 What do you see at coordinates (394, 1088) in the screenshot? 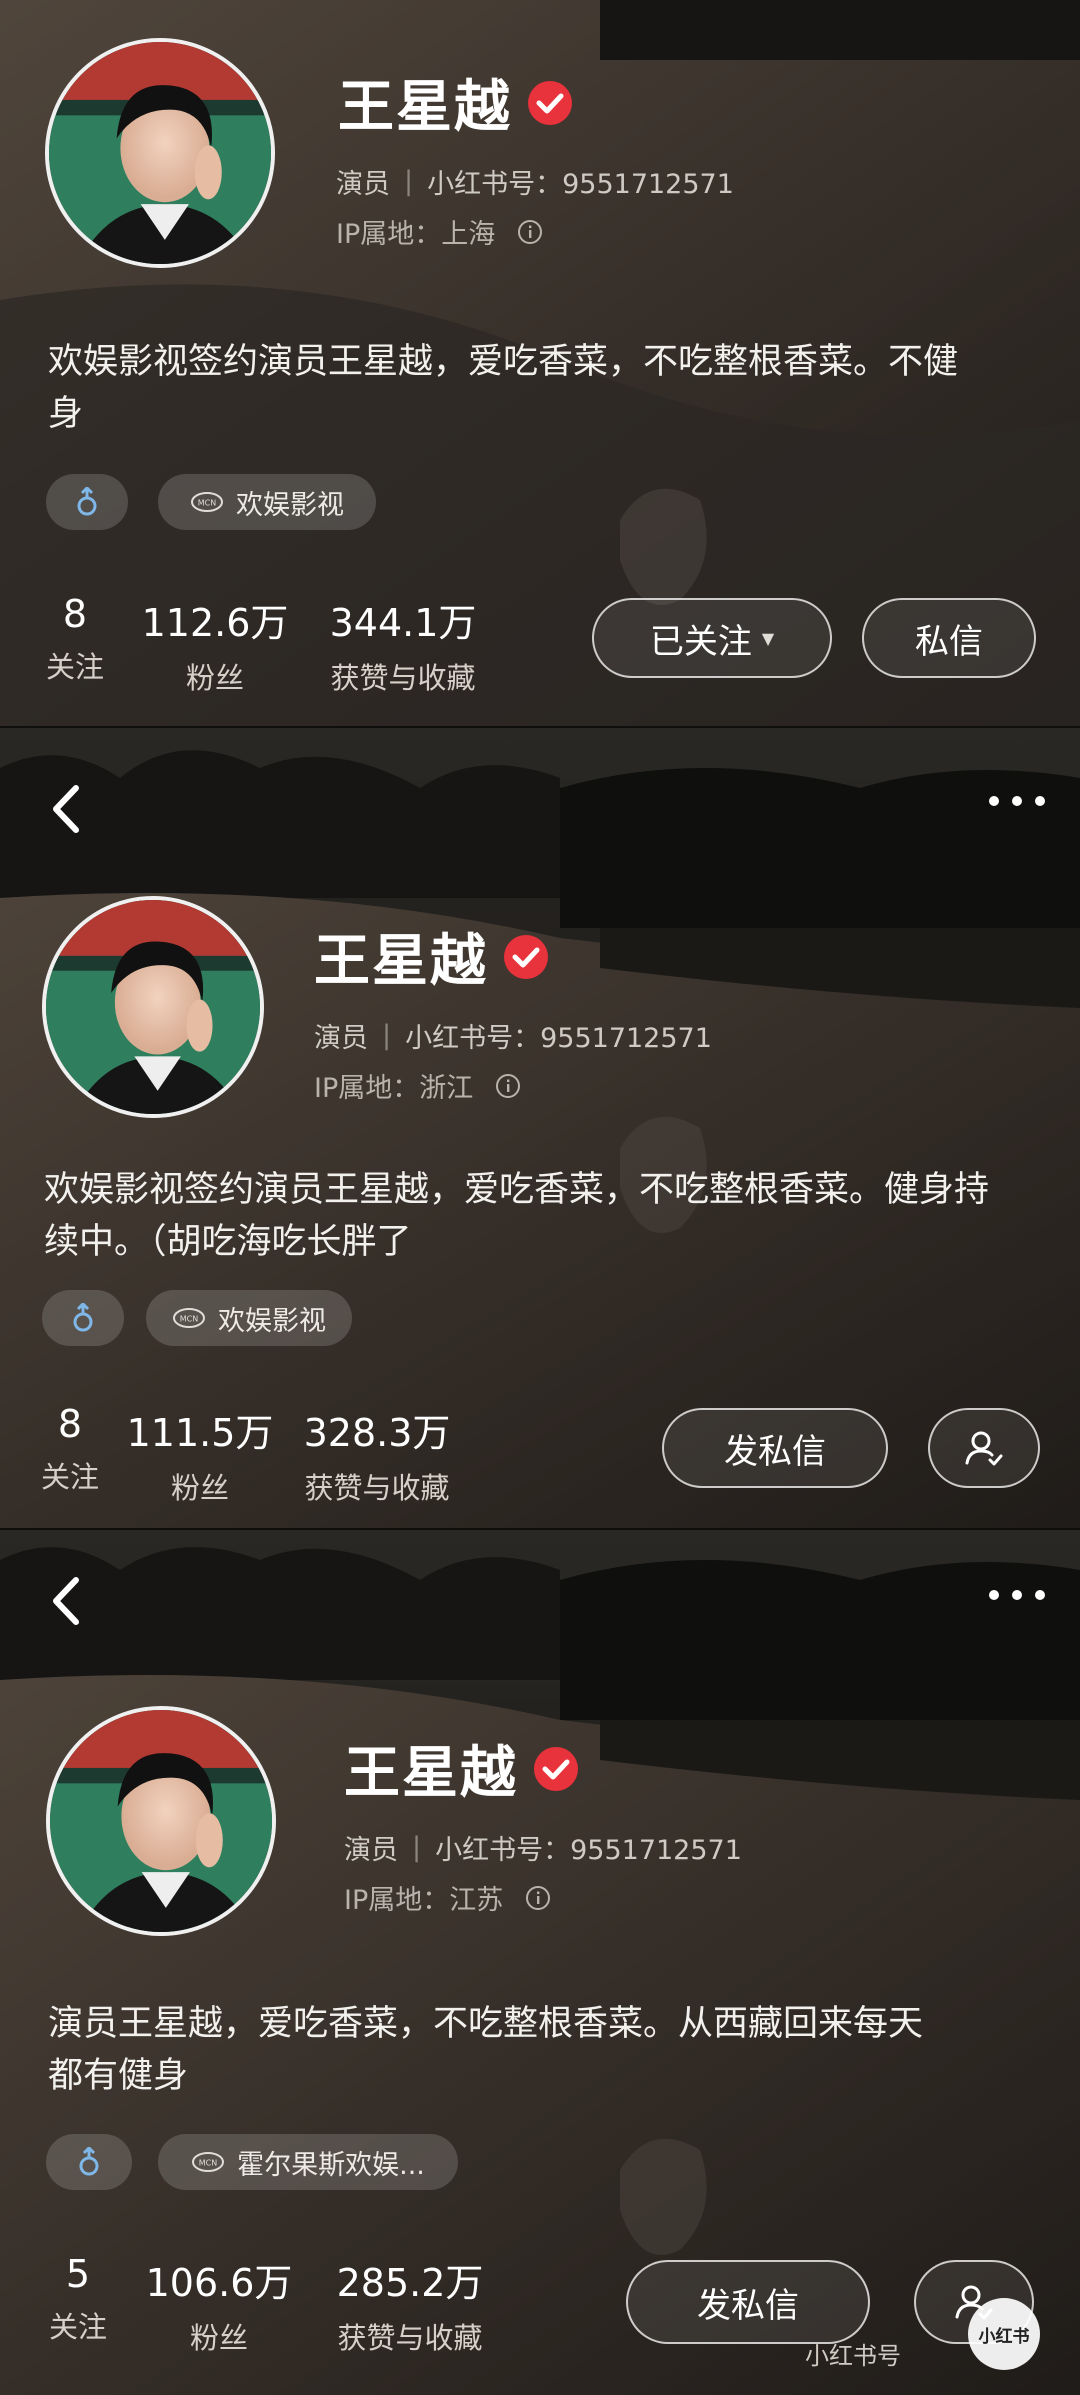
I see `ip-label: IP属地：浙江` at bounding box center [394, 1088].